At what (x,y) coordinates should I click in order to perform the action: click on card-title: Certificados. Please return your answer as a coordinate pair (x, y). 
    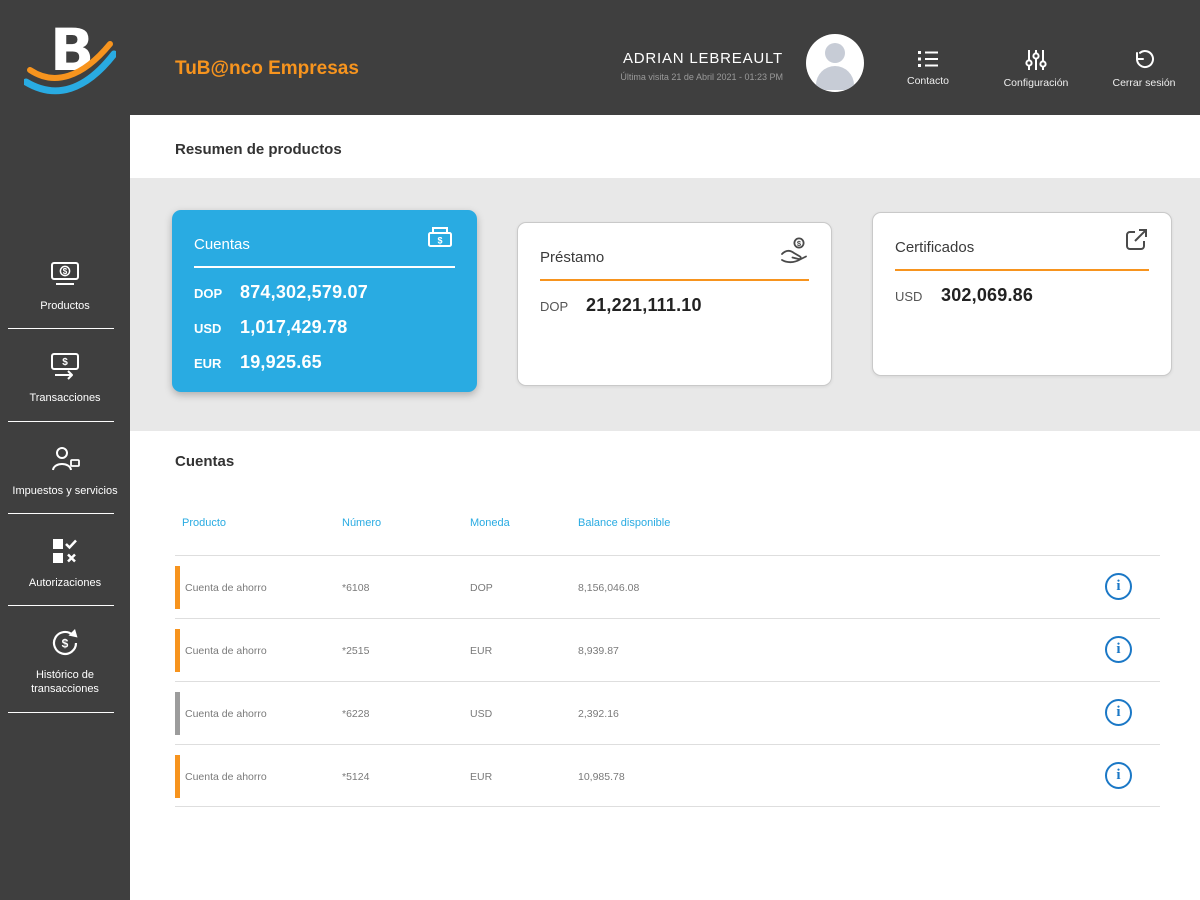
    Looking at the image, I should click on (935, 247).